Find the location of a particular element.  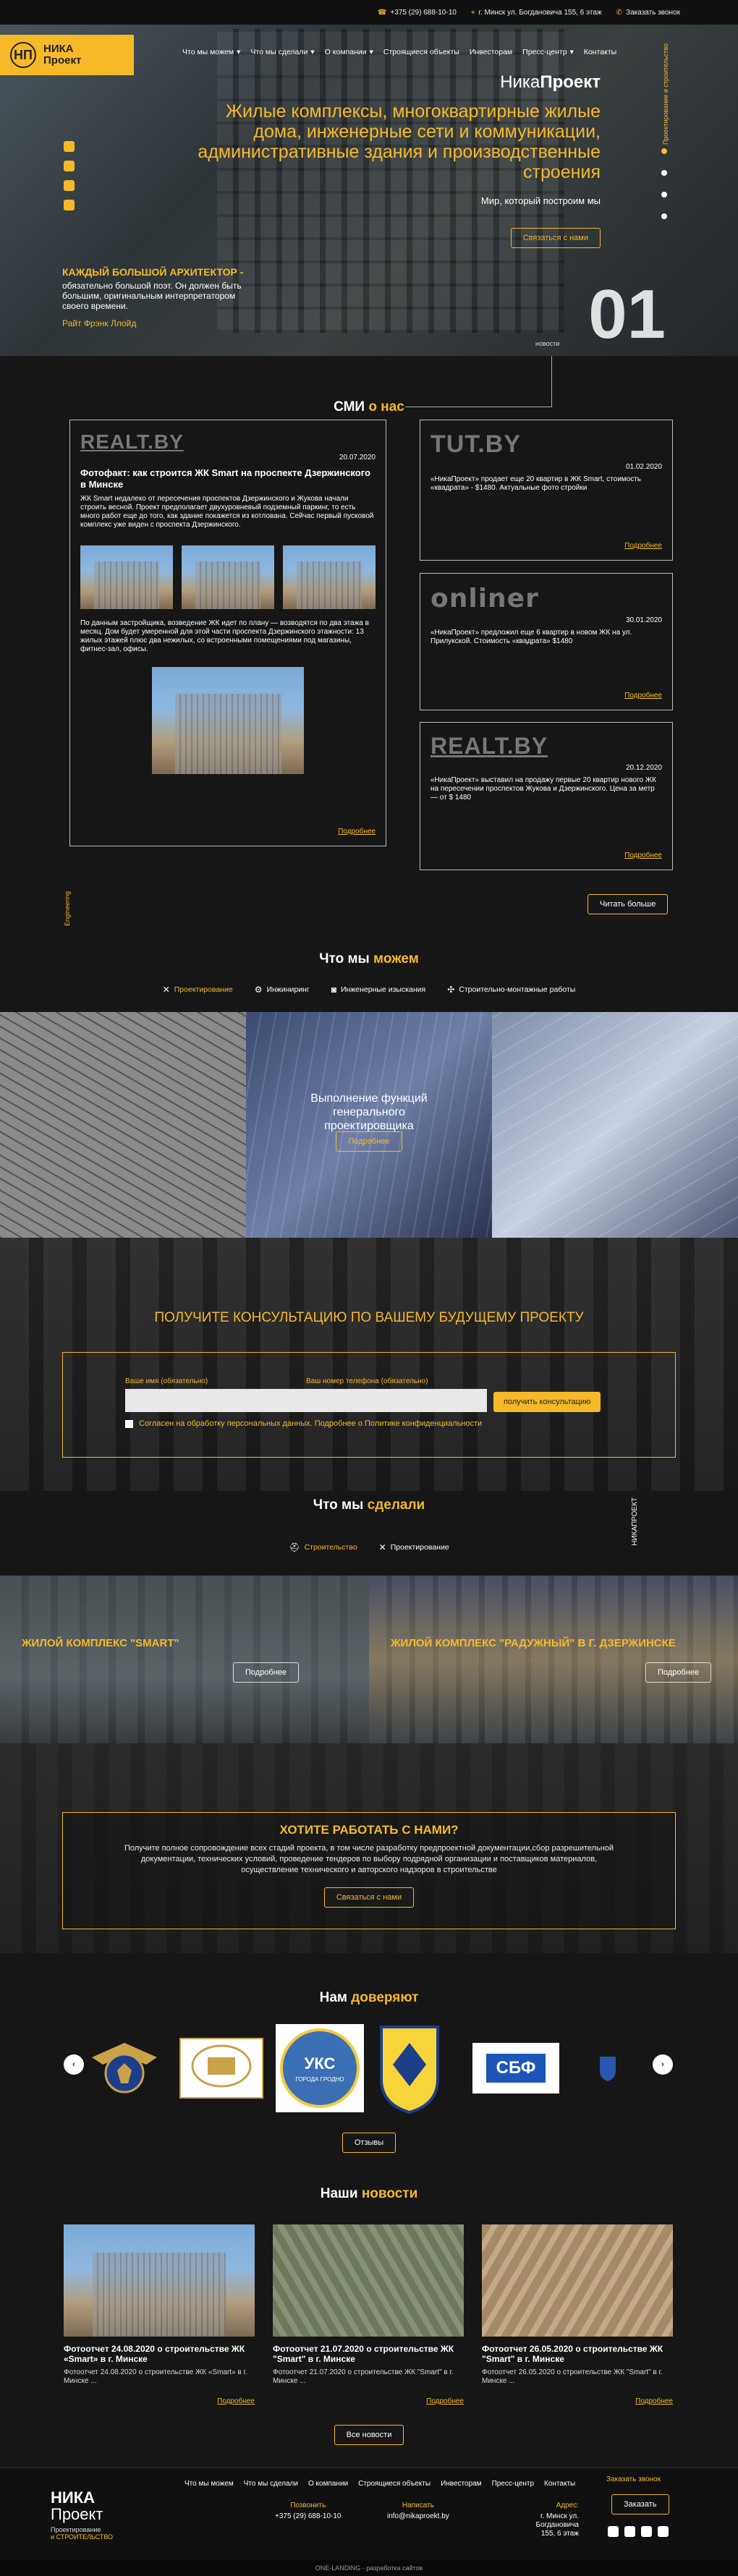

footer-email: Написать info@nikaproekt.by is located at coordinates (418, 2510).